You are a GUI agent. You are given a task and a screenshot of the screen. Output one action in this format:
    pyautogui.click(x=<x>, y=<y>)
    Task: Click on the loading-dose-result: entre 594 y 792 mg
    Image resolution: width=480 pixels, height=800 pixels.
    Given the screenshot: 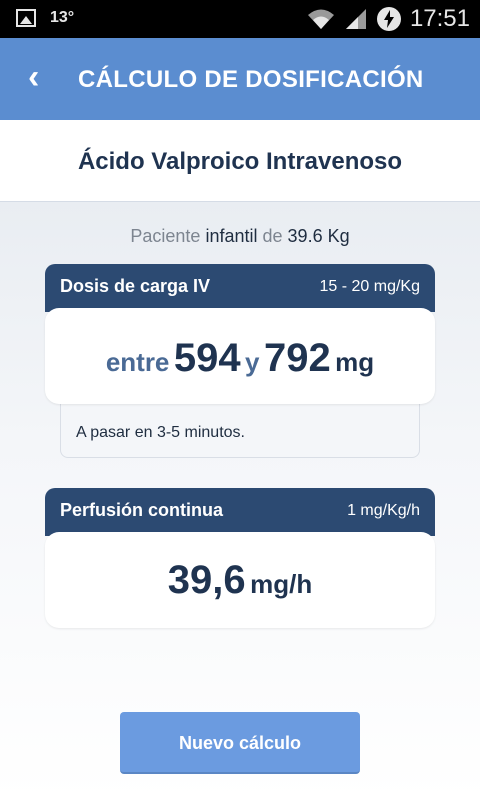 What is the action you would take?
    pyautogui.click(x=240, y=356)
    